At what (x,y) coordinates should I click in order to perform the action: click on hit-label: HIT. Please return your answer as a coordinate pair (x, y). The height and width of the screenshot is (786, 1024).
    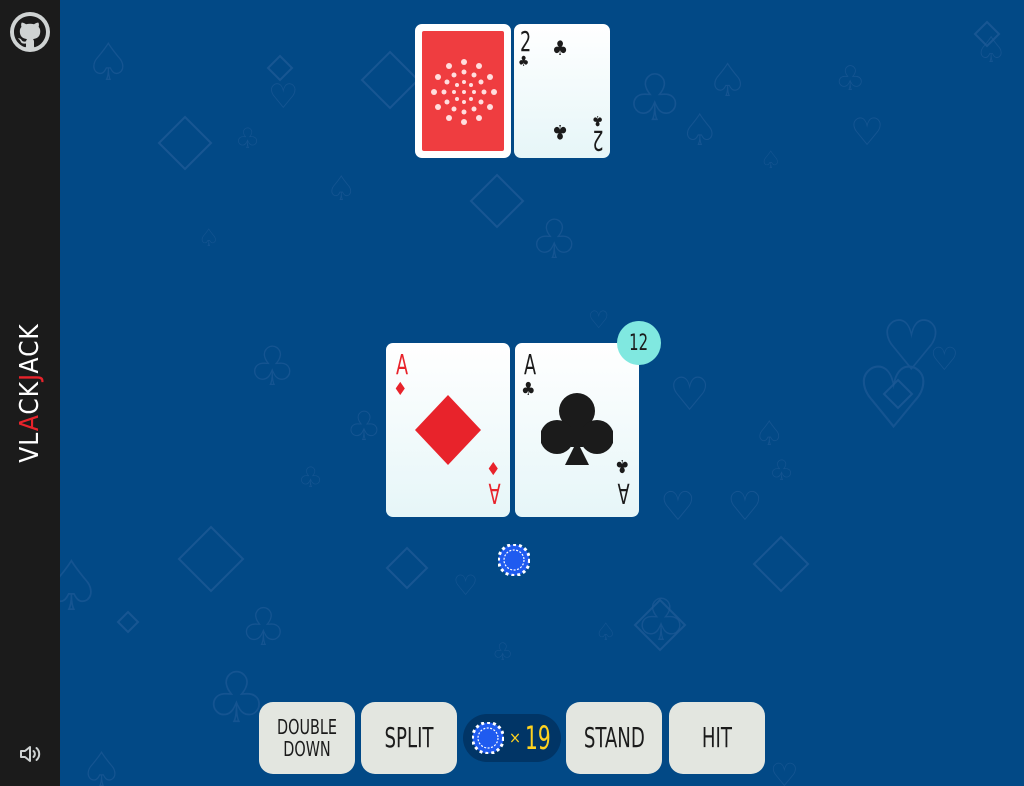
    Looking at the image, I should click on (717, 737).